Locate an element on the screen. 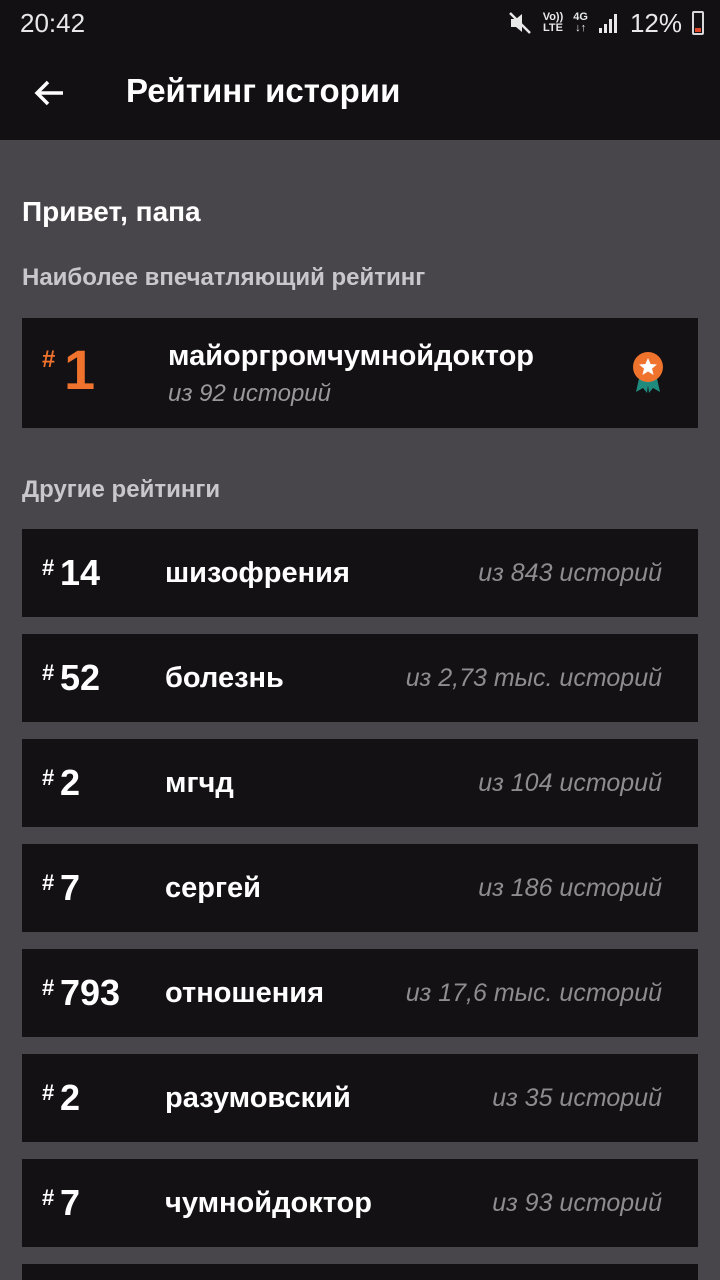  back-button is located at coordinates (49, 93).